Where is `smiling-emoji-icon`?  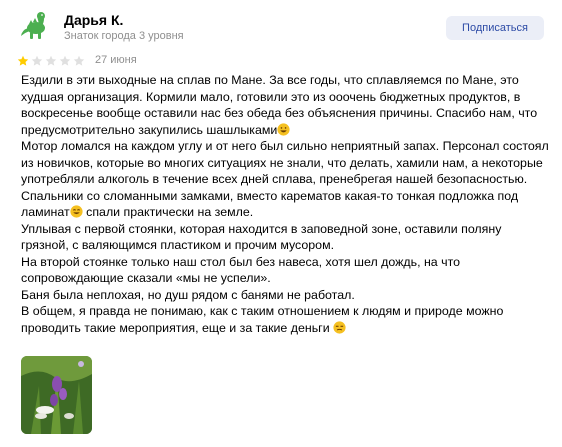
smiling-emoji-icon is located at coordinates (76, 211).